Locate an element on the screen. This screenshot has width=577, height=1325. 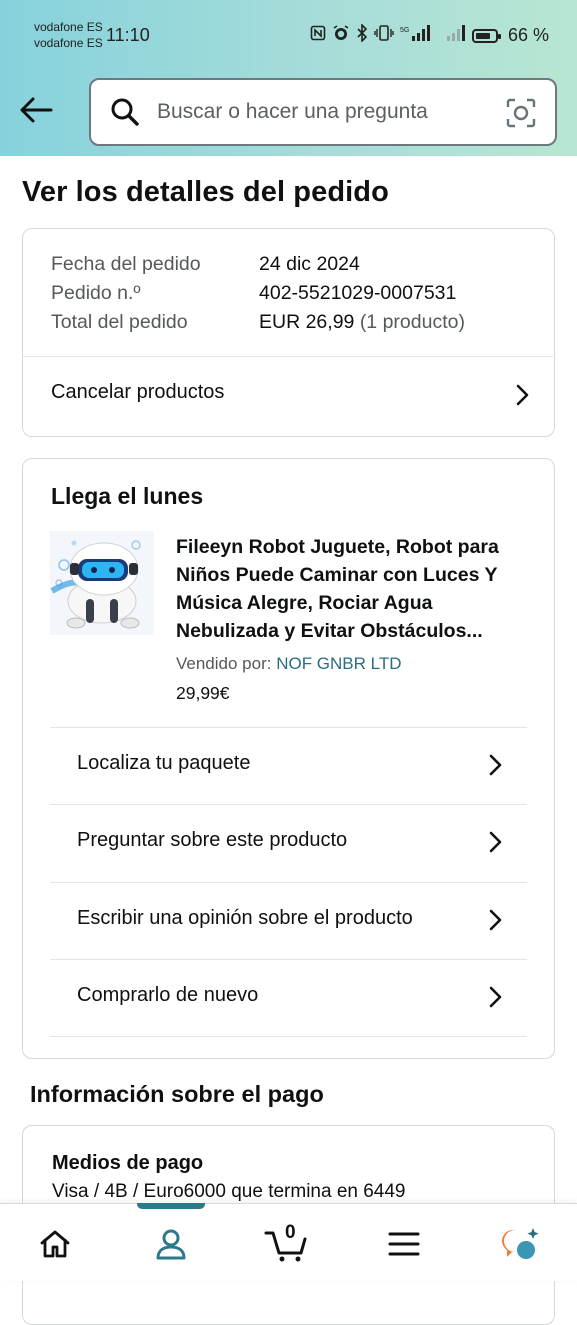
app-header: vodafone ES vodafone ES 11:10 5G 66 % is located at coordinates (288, 78).